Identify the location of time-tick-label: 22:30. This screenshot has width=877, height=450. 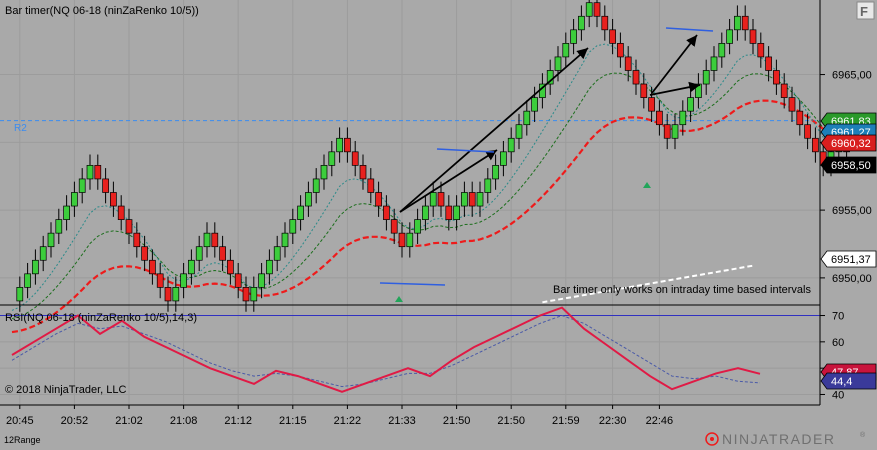
(613, 421).